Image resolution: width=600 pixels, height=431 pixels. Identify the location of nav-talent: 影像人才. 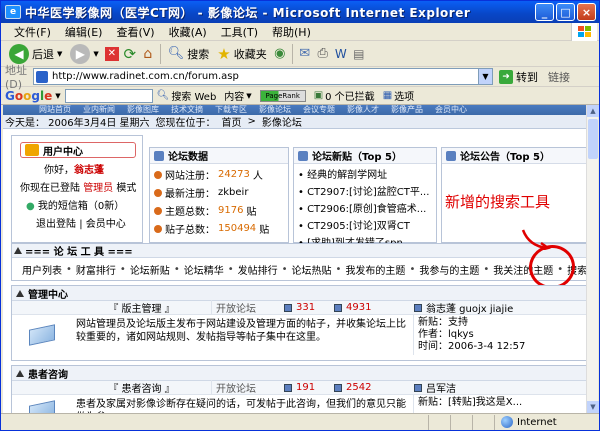
(363, 110).